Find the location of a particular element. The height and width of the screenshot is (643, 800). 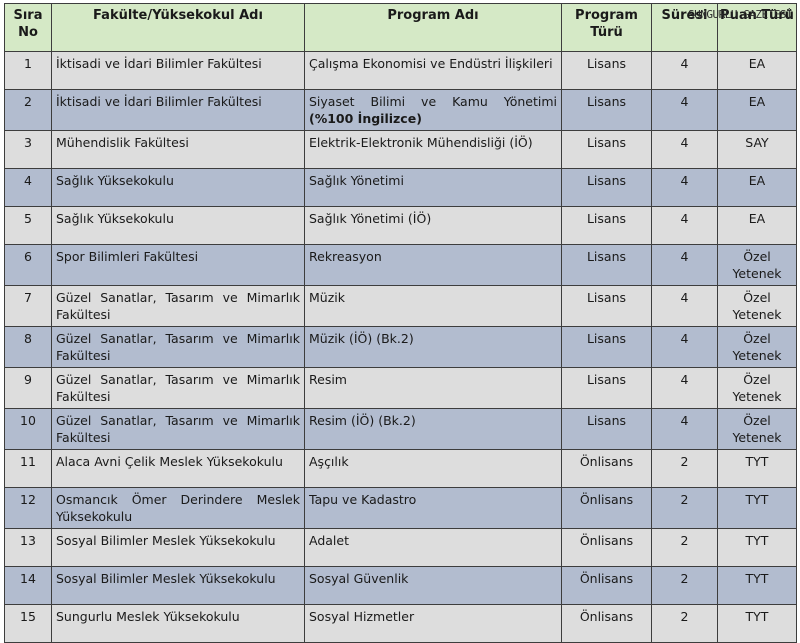

row-number-cell: 5 is located at coordinates (28, 225).